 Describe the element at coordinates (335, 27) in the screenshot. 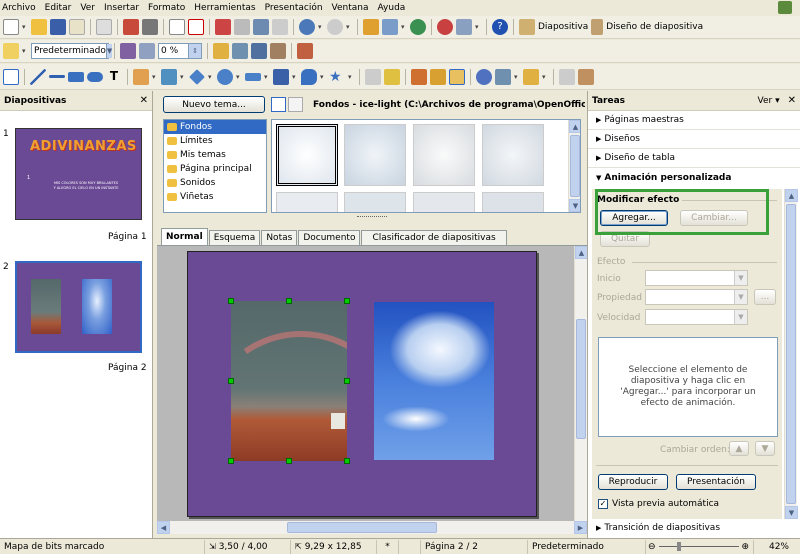

I see `redo-icon` at that location.